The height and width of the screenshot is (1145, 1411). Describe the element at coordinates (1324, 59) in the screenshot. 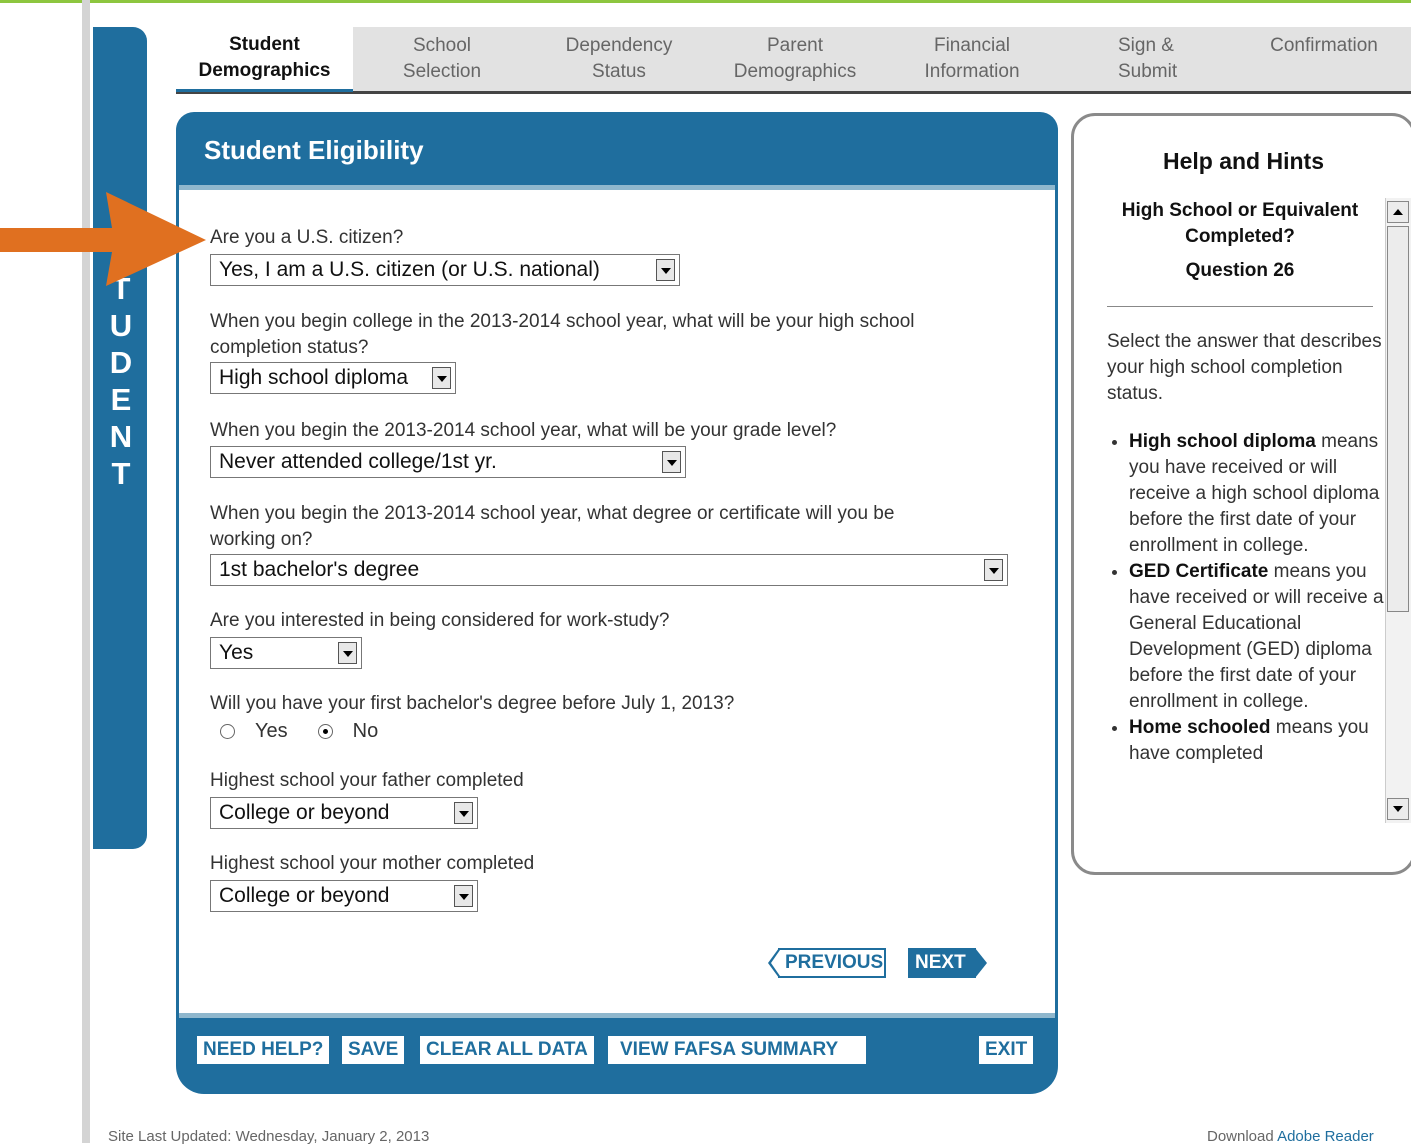

I see `tab-confirmation: Confirmation` at that location.